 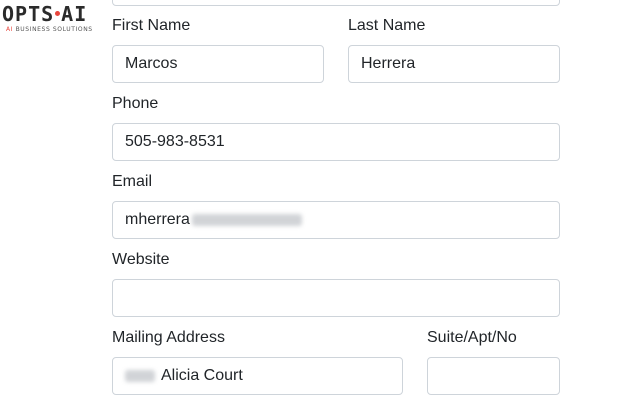 What do you see at coordinates (168, 337) in the screenshot?
I see `mailing-address-label: Mailing Address` at bounding box center [168, 337].